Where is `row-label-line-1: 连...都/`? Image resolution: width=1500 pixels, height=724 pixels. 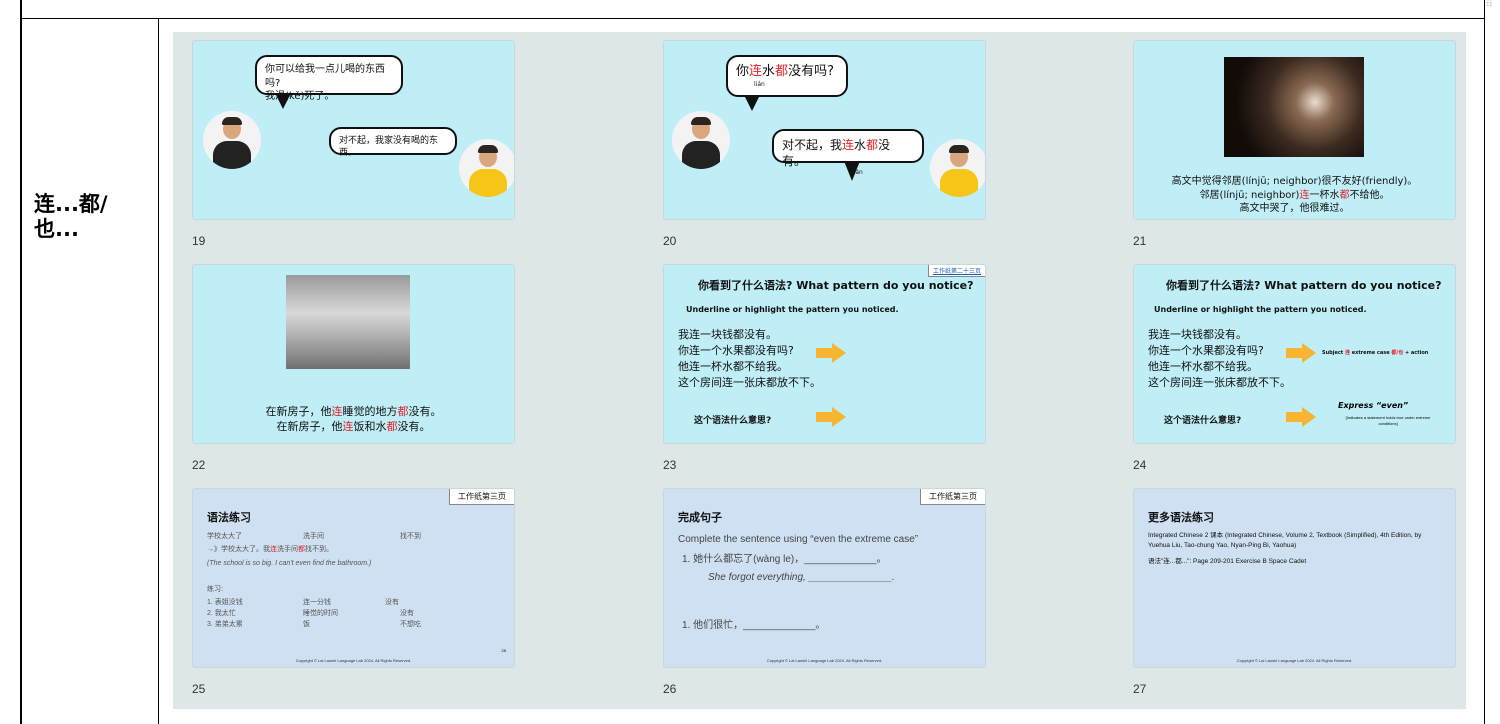 row-label-line-1: 连...都/ is located at coordinates (71, 204).